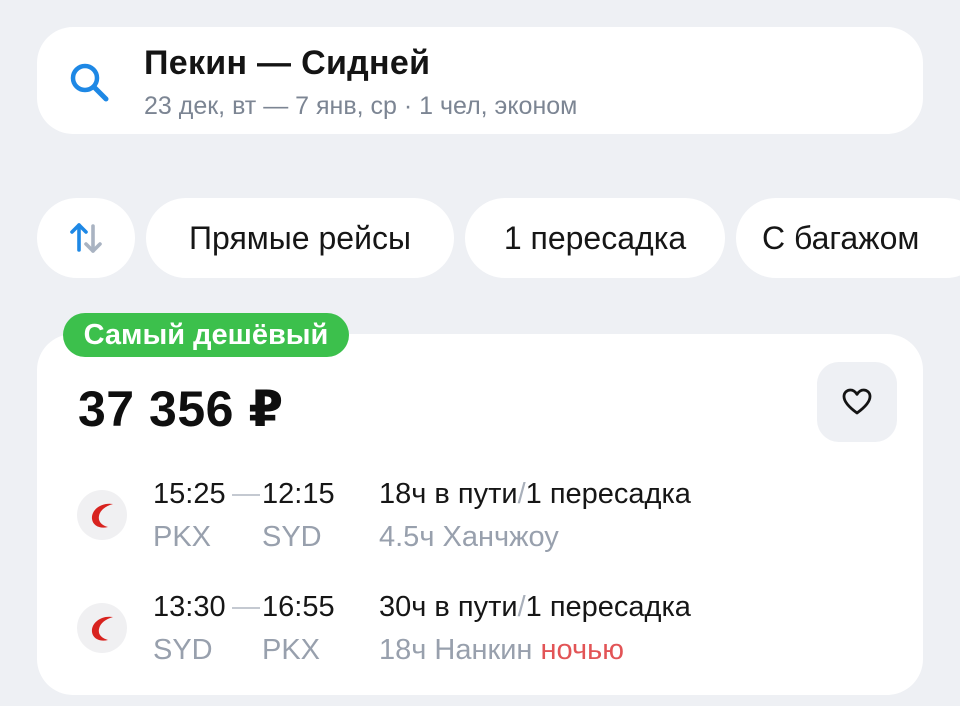  What do you see at coordinates (300, 238) in the screenshot?
I see `filter-direct-flights: Прямые рейсы` at bounding box center [300, 238].